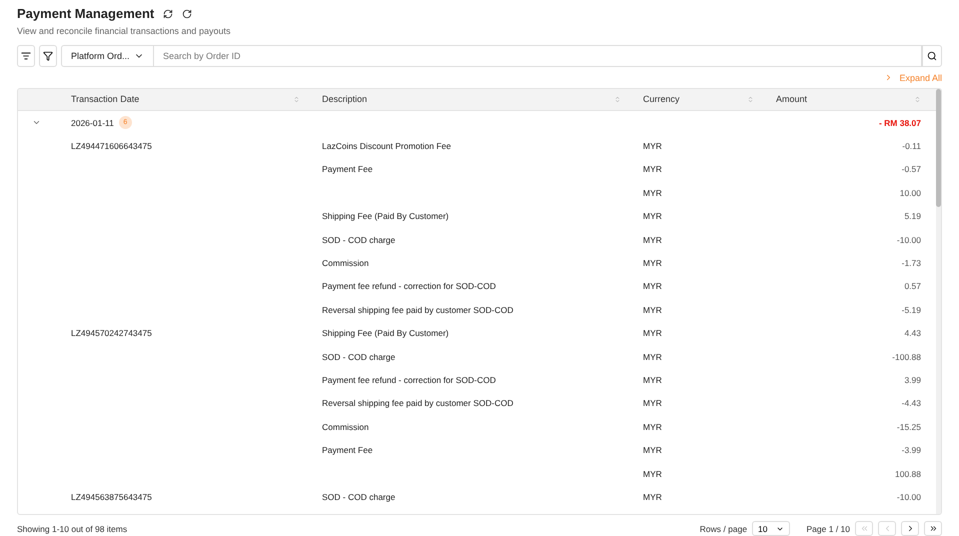  What do you see at coordinates (911, 450) in the screenshot?
I see `amount-cell-text: -3.99` at bounding box center [911, 450].